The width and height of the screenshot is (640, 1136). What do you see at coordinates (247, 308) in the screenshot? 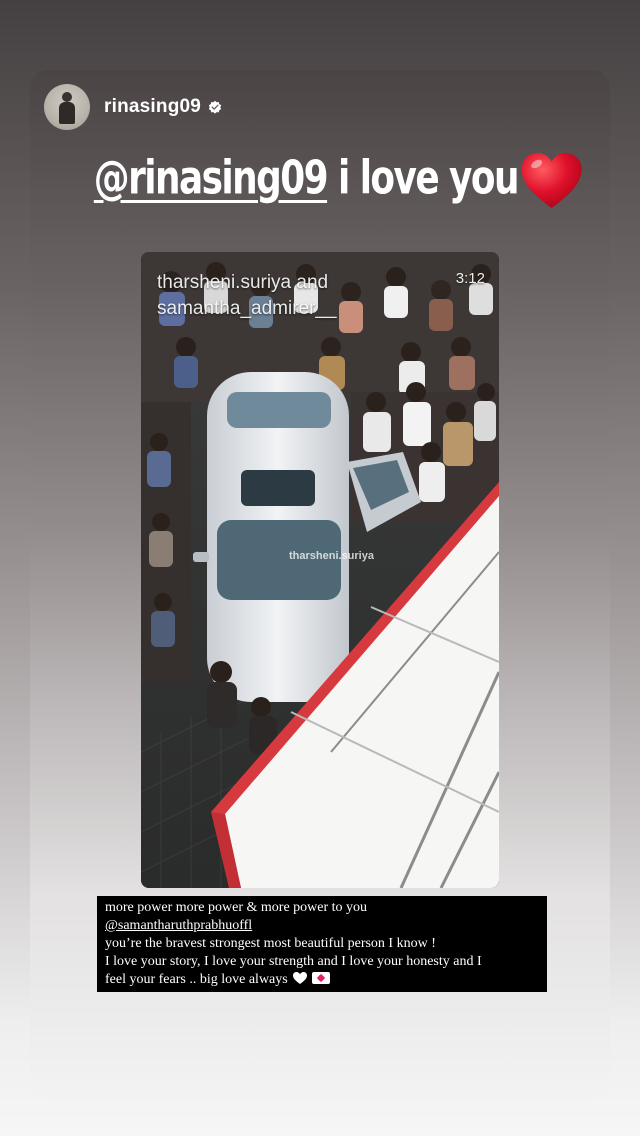
I see `media-overlay-line-2: samantha_admirer__` at bounding box center [247, 308].